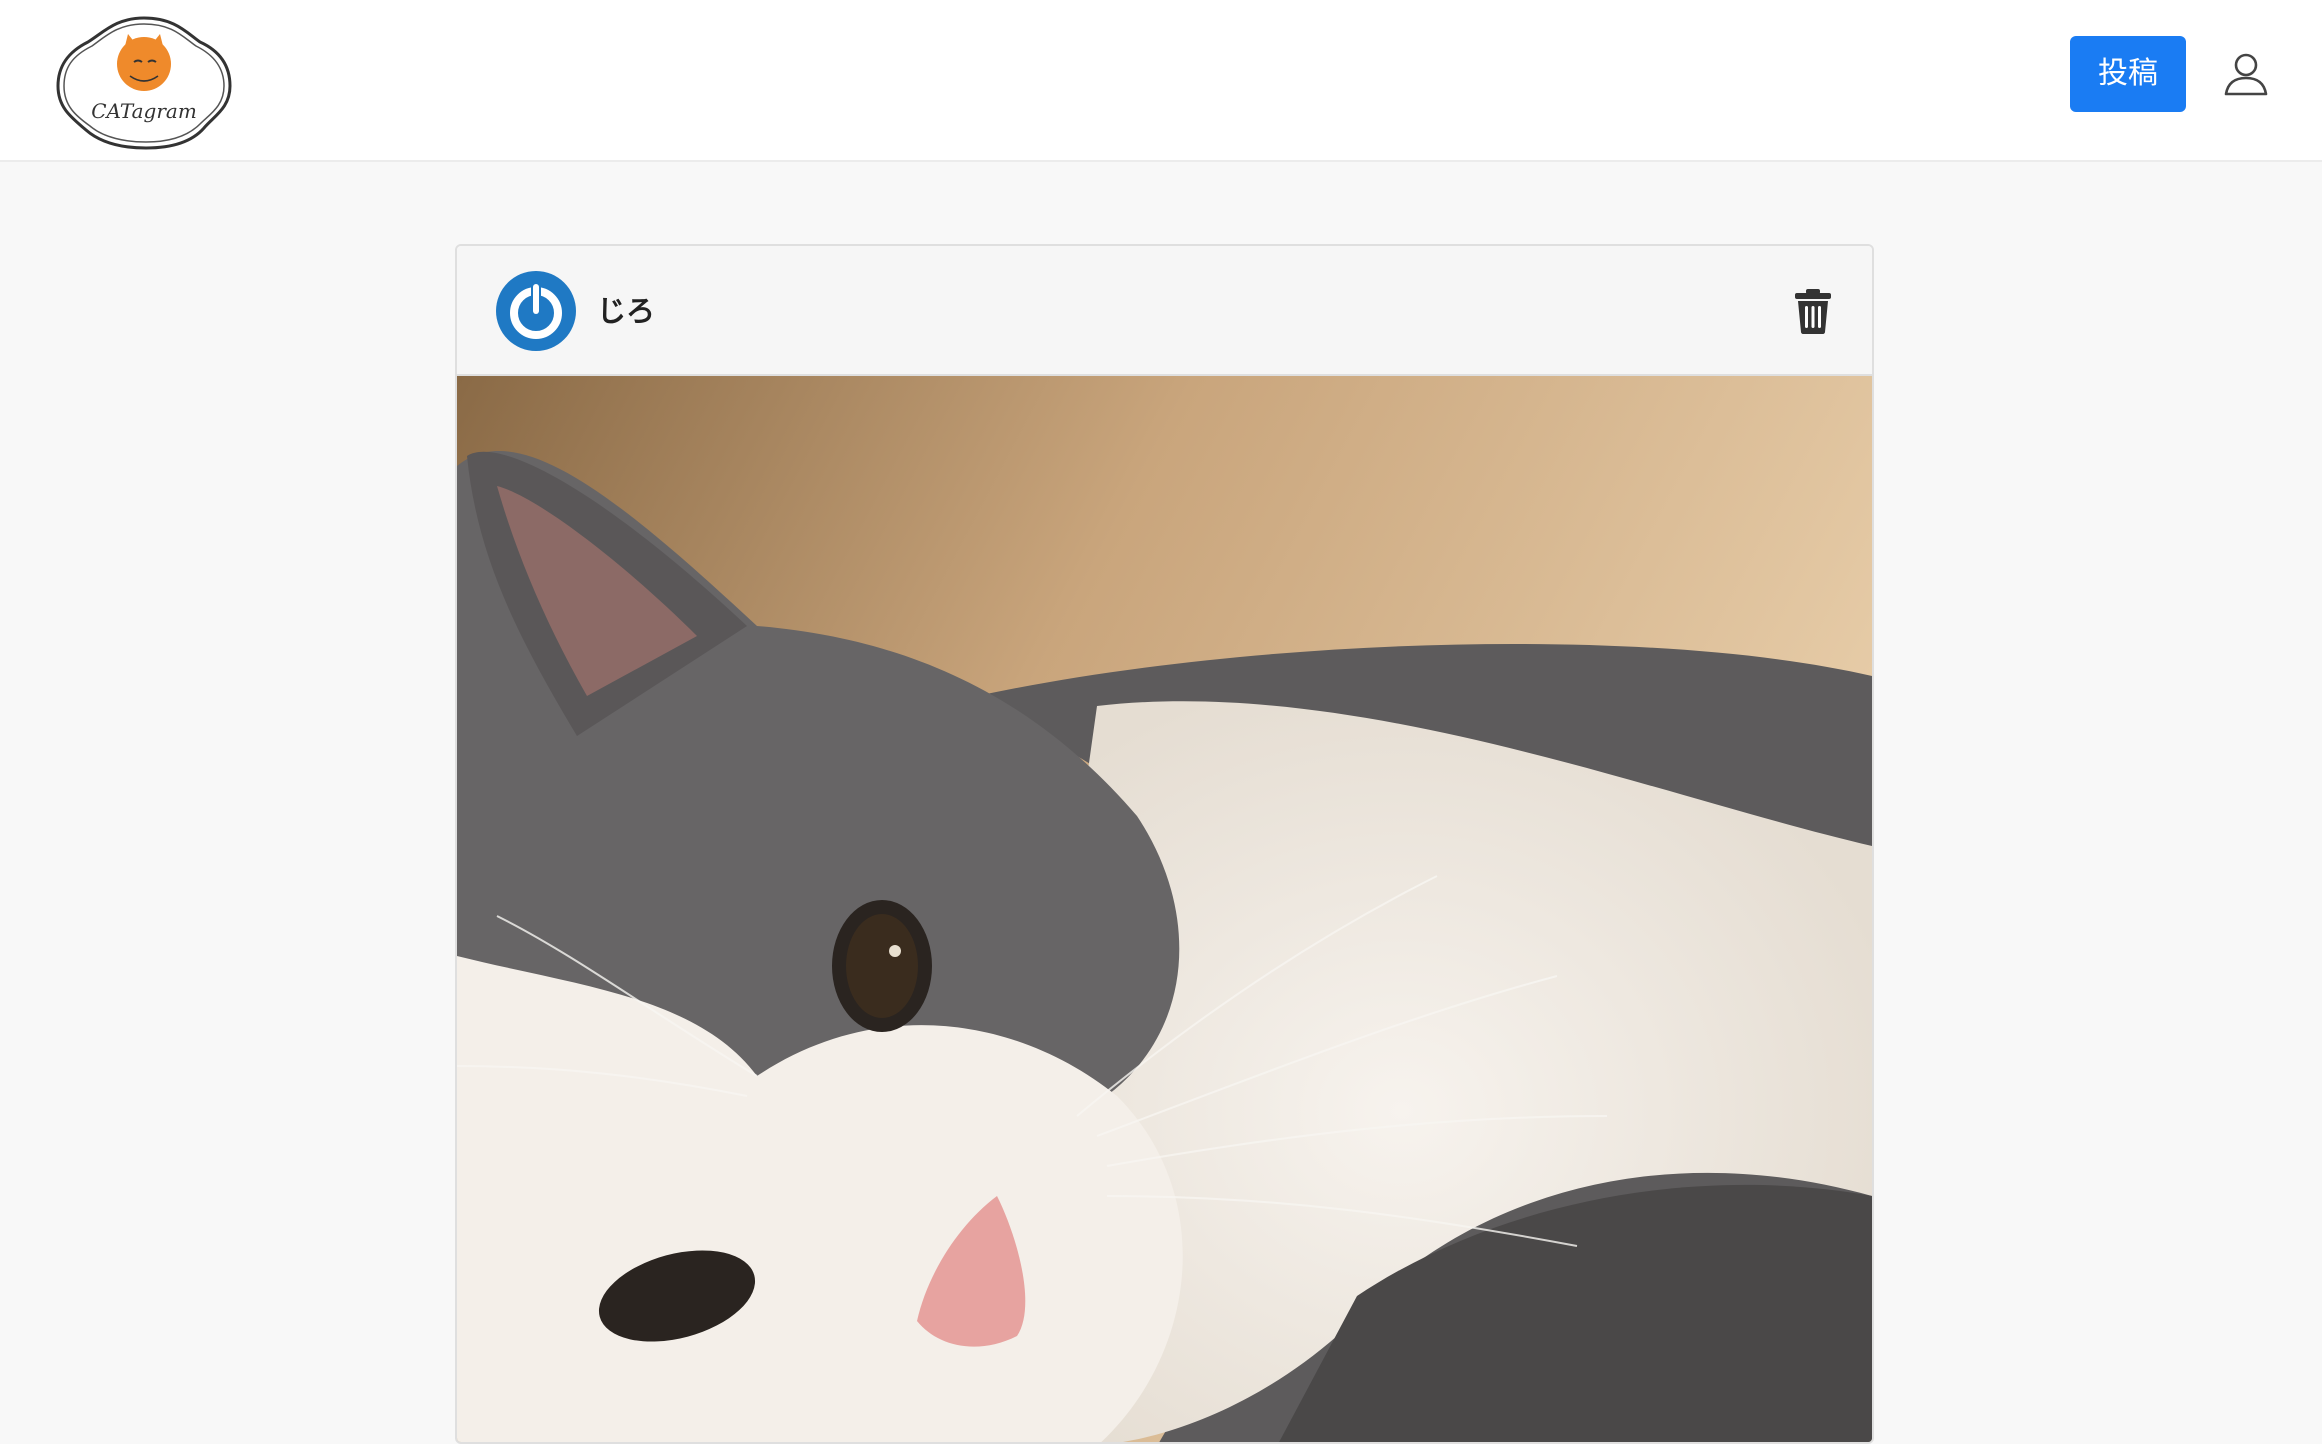 This screenshot has width=2322, height=1444. I want to click on trash-icon, so click(1813, 311).